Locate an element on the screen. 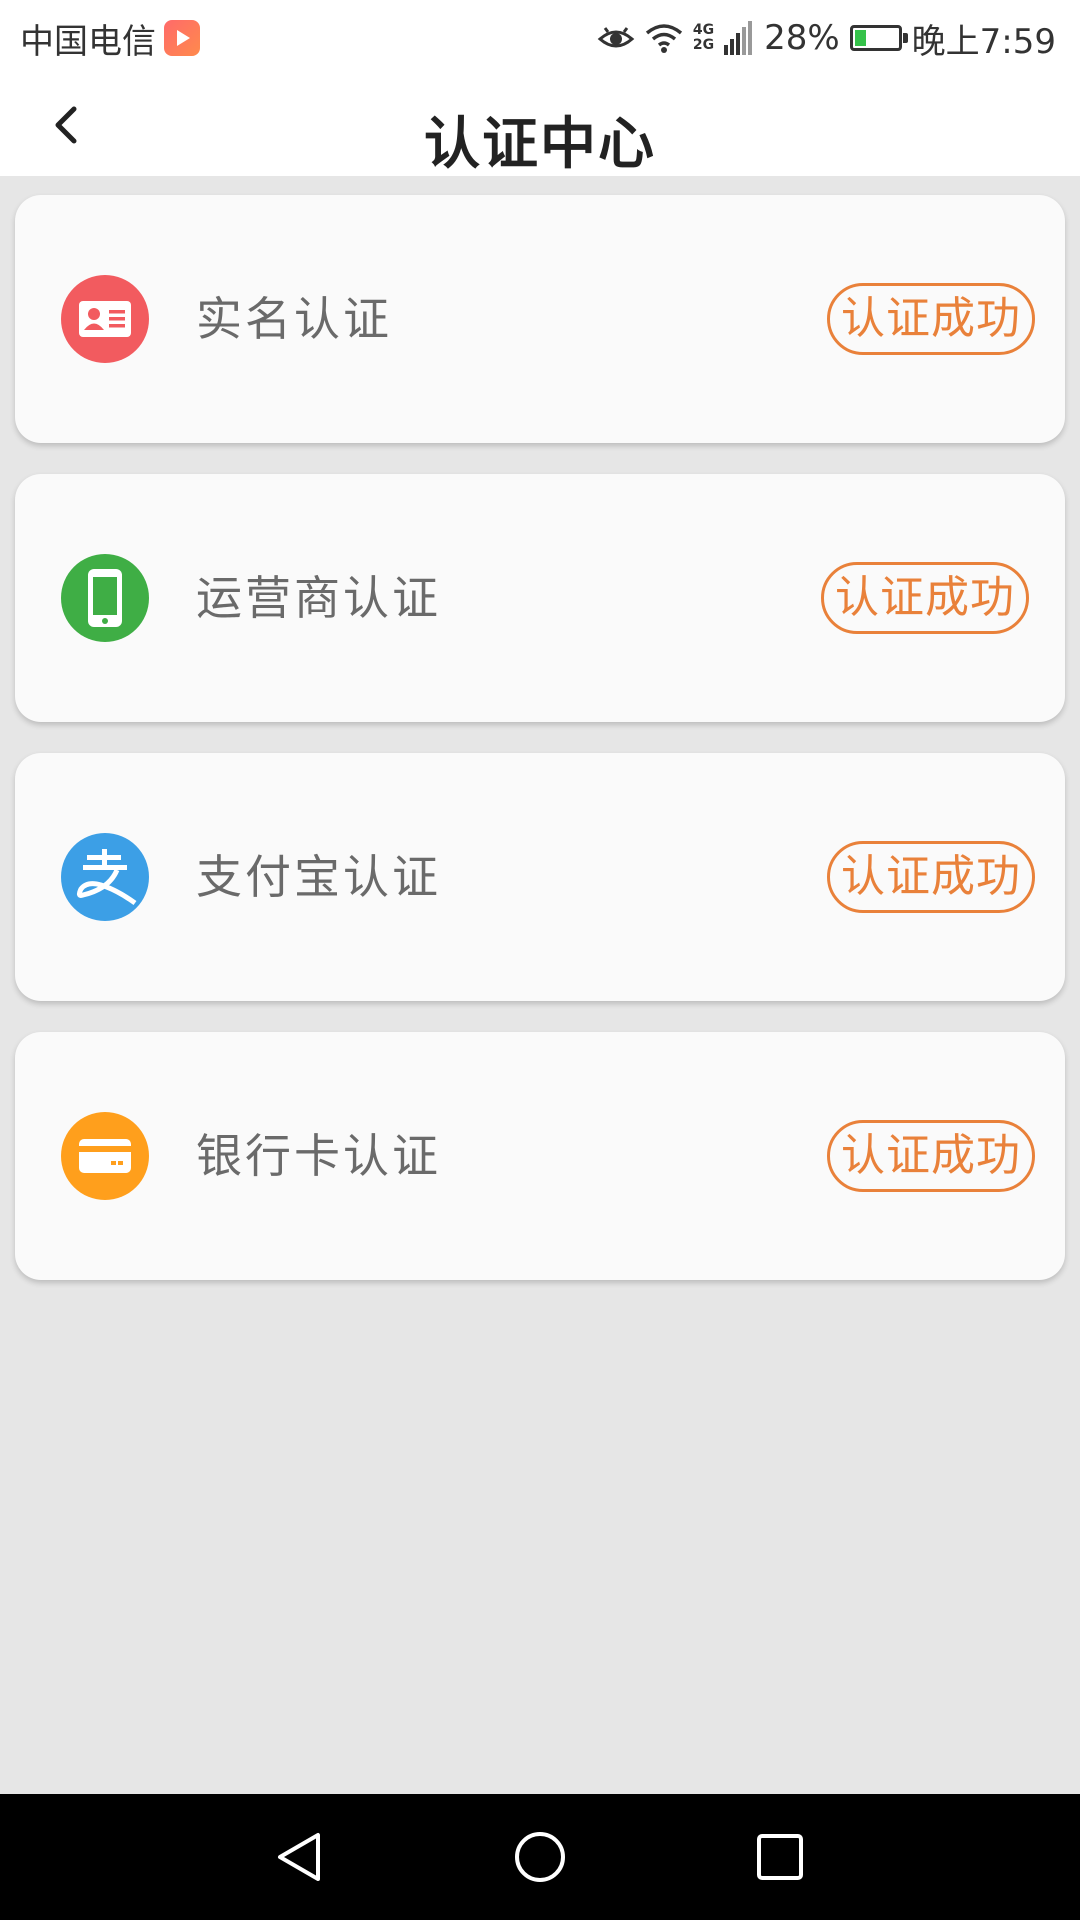 Image resolution: width=1080 pixels, height=1920 pixels. battery-icon is located at coordinates (878, 38).